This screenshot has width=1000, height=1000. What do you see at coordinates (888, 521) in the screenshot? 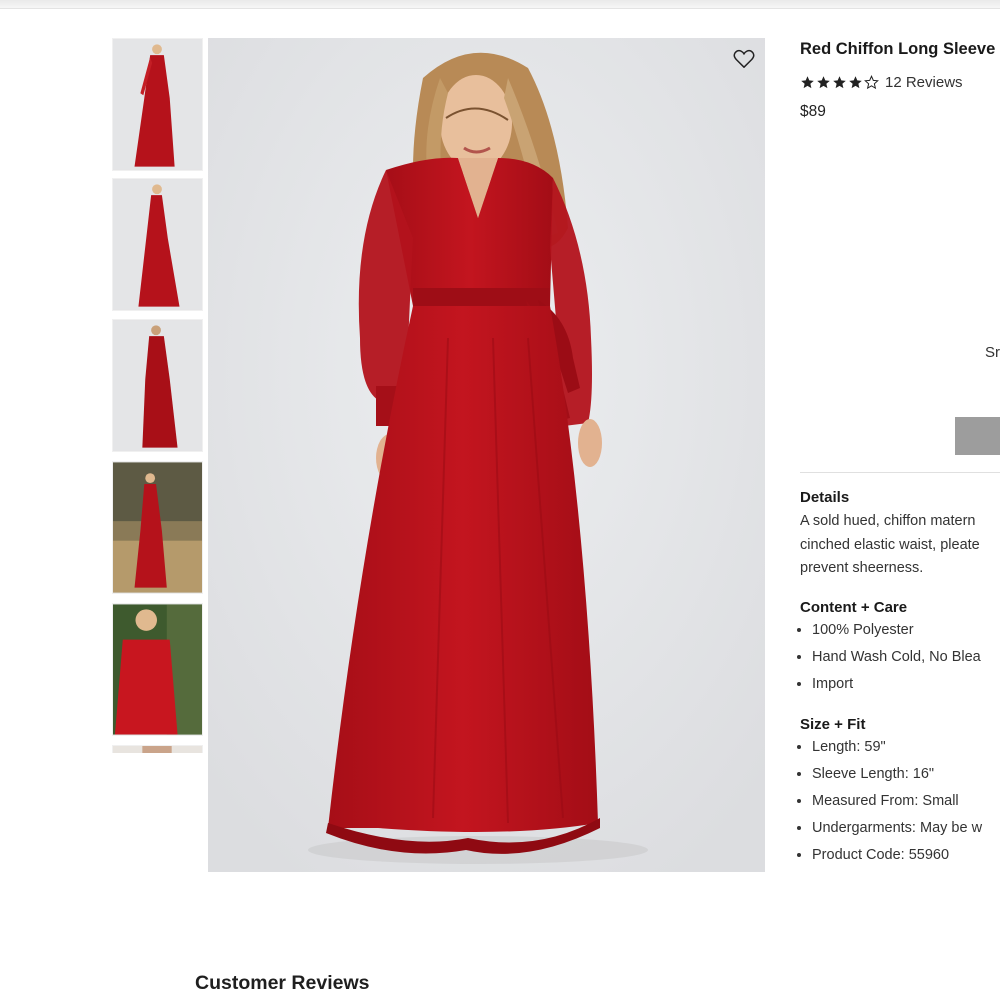
I see `details-line: A sold hued, chiffon matern` at bounding box center [888, 521].